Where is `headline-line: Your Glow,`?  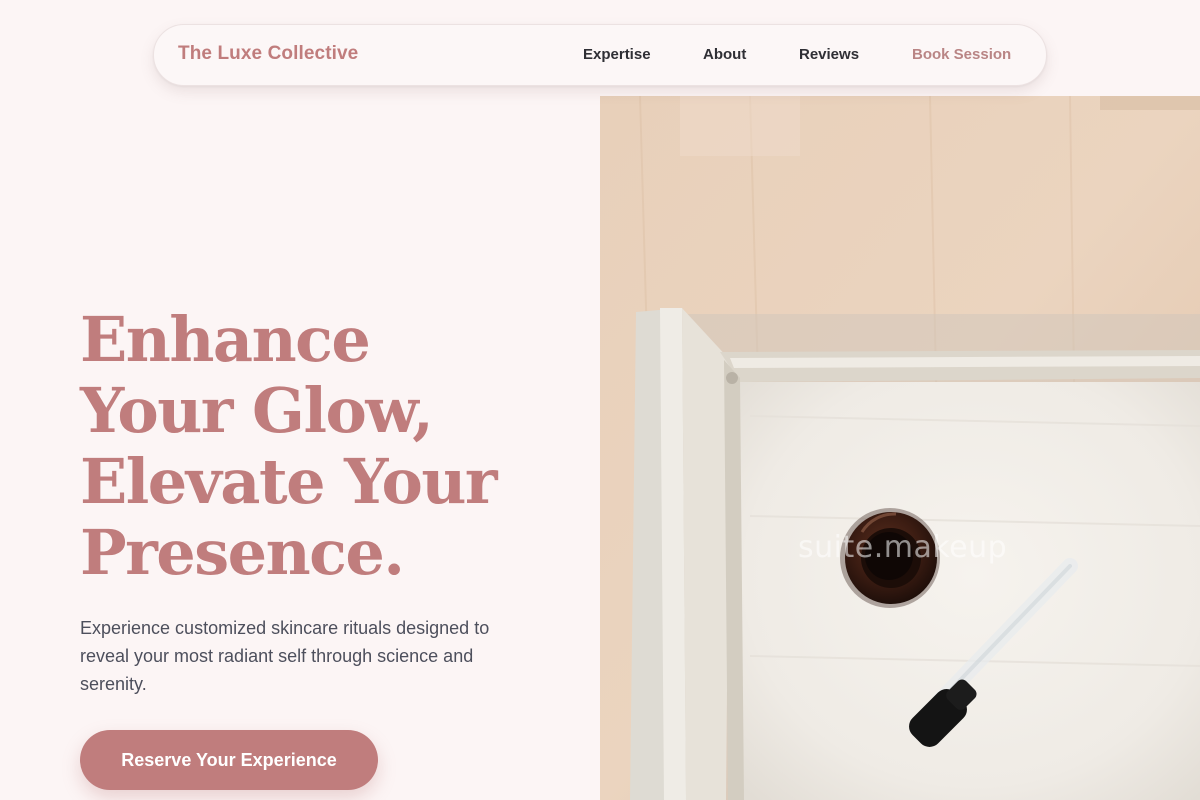 headline-line: Your Glow, is located at coordinates (257, 410).